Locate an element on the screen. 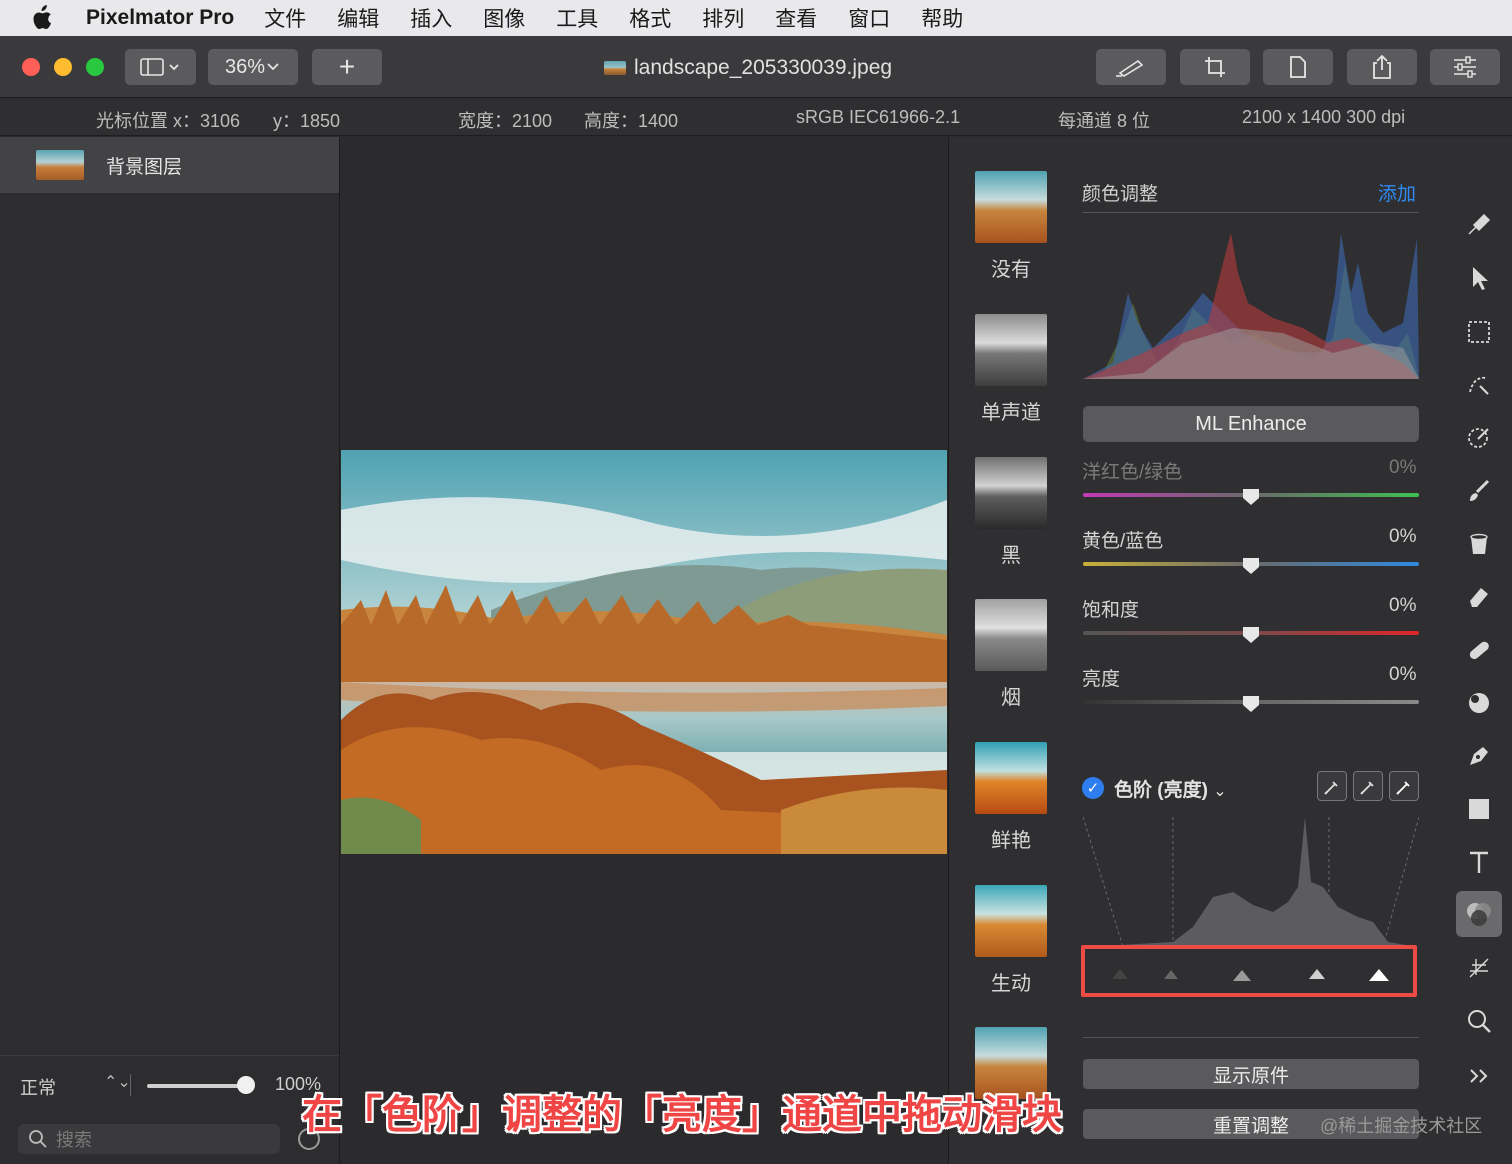  fill-bucket-icon is located at coordinates (1479, 544).